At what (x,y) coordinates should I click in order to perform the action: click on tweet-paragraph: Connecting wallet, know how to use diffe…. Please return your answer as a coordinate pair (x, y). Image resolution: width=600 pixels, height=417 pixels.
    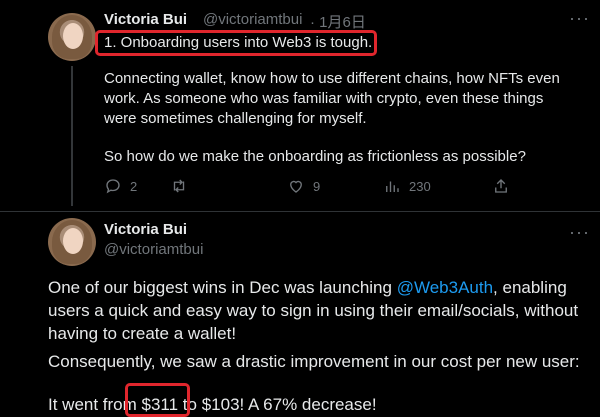
    Looking at the image, I should click on (332, 98).